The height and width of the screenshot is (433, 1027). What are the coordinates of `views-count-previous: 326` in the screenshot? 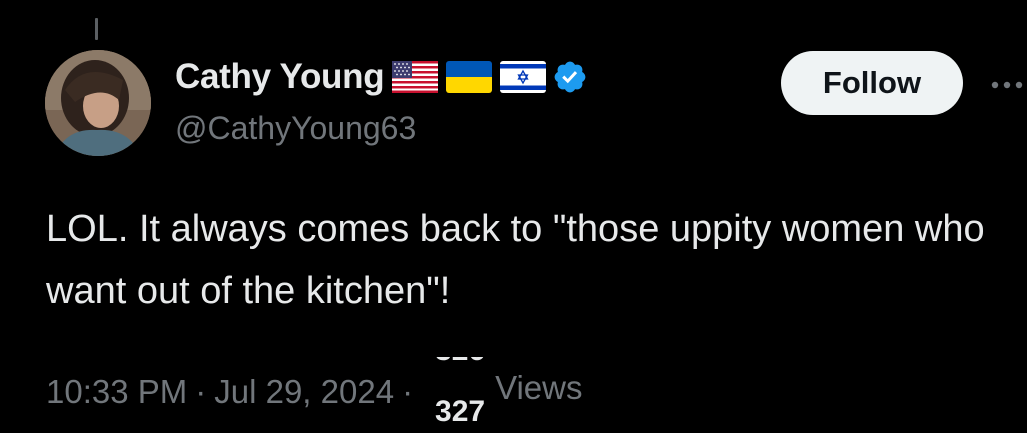 It's located at (460, 362).